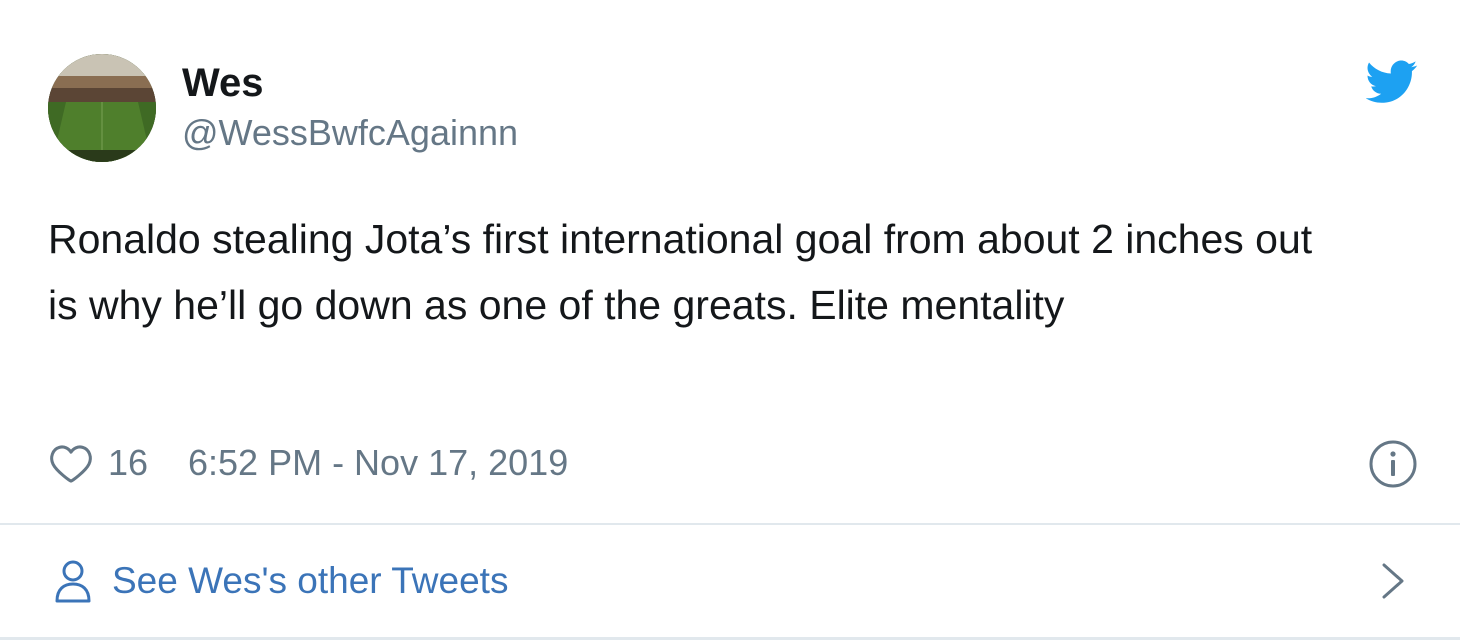 This screenshot has width=1460, height=640. I want to click on twitter-bird-icon, so click(1392, 82).